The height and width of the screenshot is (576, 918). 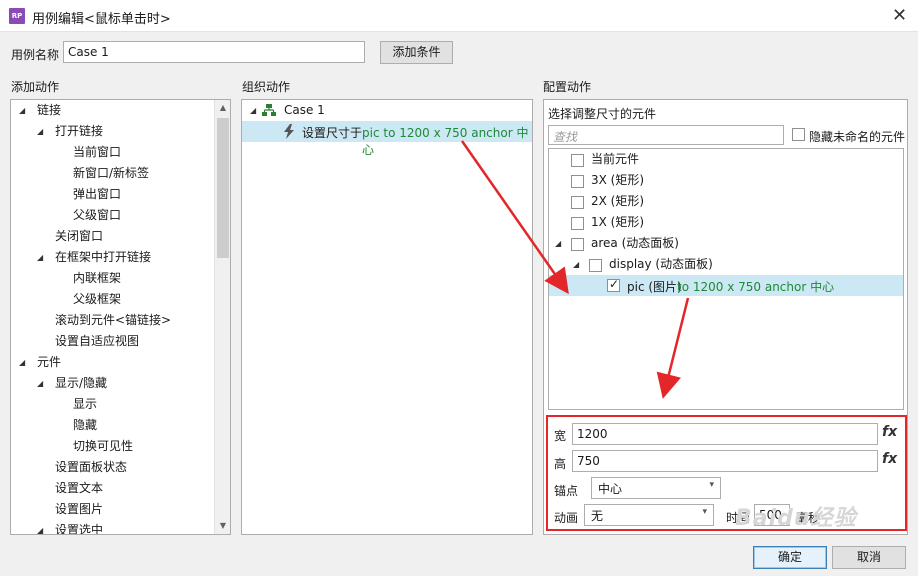 What do you see at coordinates (97, 215) in the screenshot?
I see `tree-item: 父级窗口` at bounding box center [97, 215].